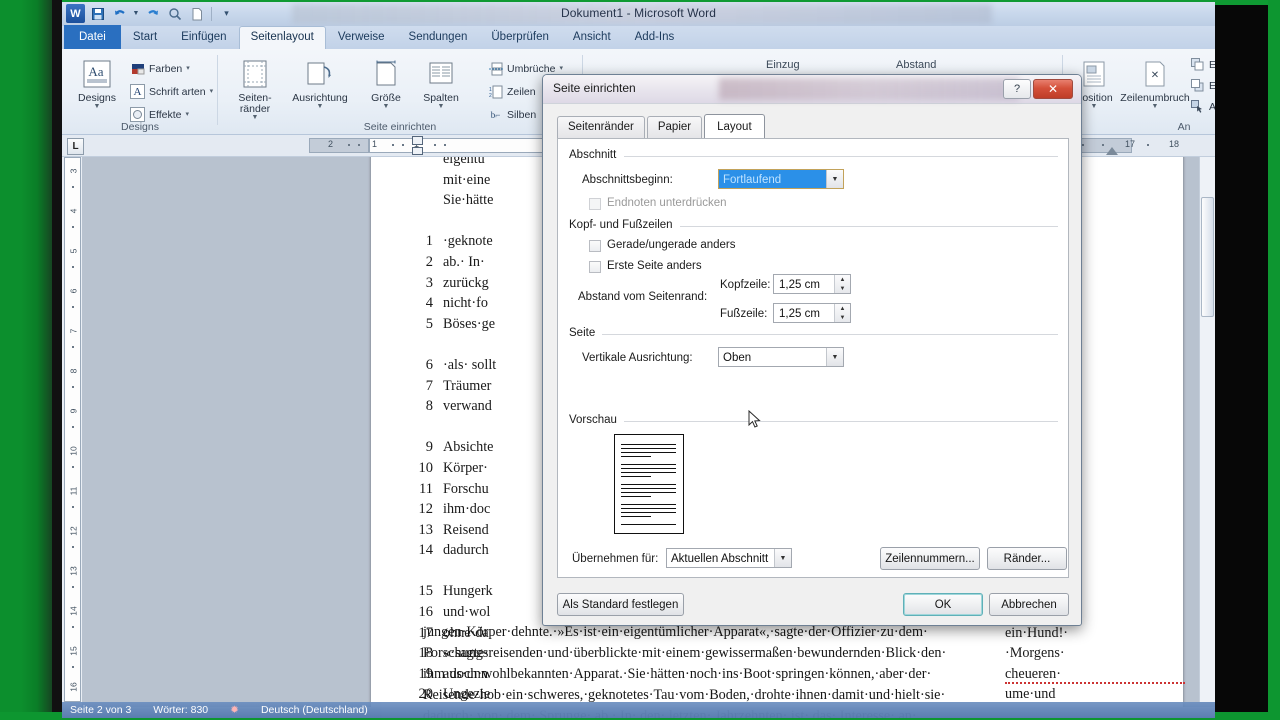 Image resolution: width=1280 pixels, height=720 pixels. What do you see at coordinates (1155, 81) in the screenshot?
I see `text-wrapping-button: ✕ Zeilenumbruch ▼` at bounding box center [1155, 81].